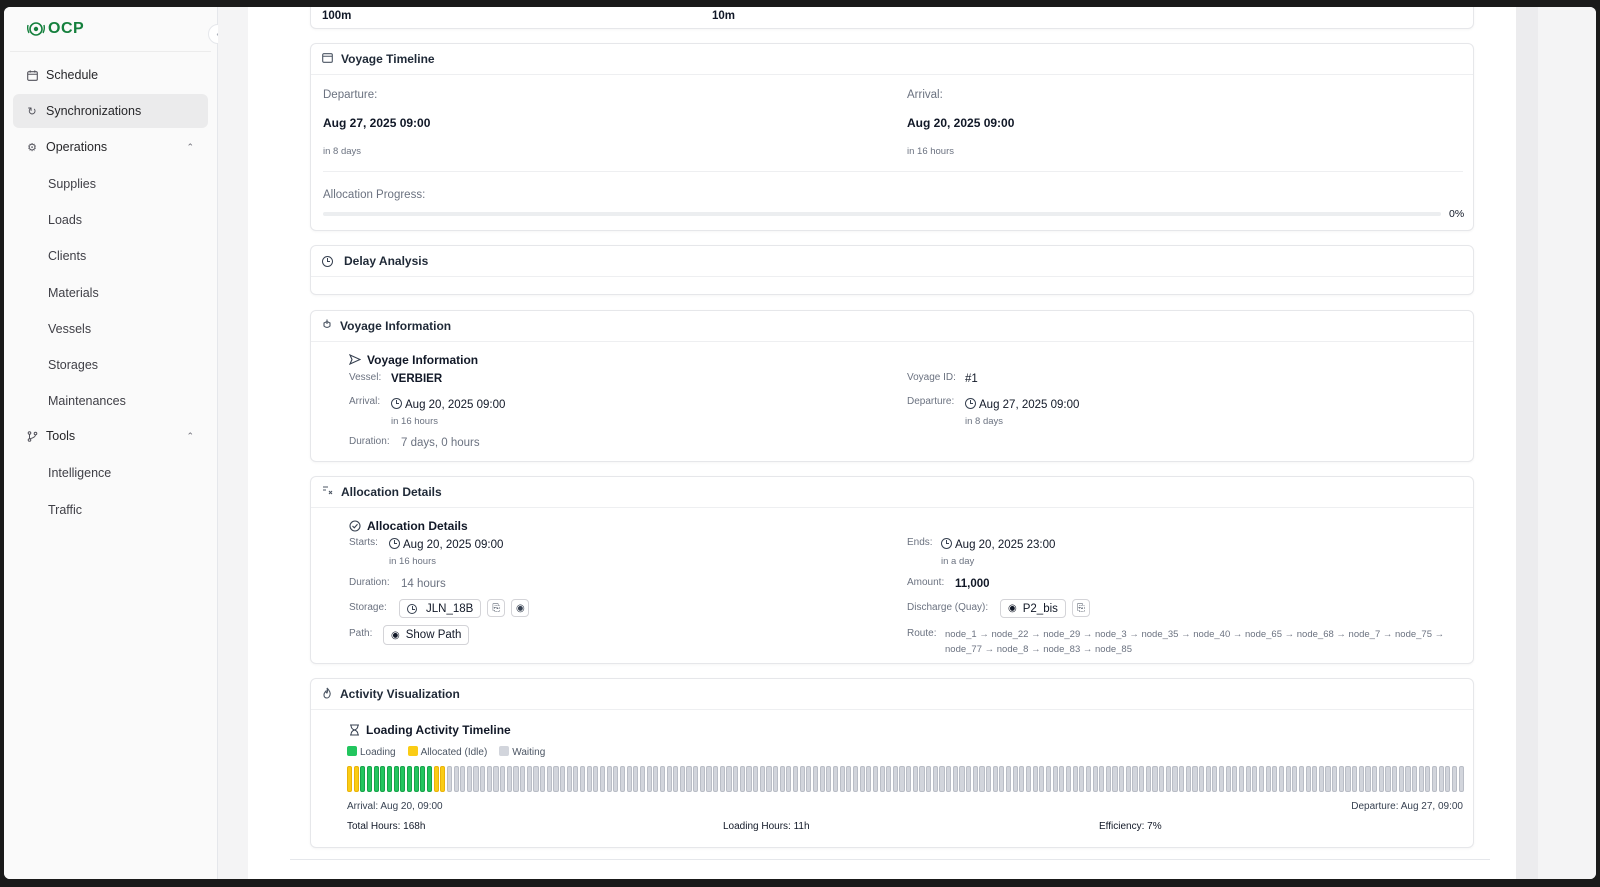 The image size is (1600, 887). I want to click on sidebar-item-storages: Storages, so click(110, 365).